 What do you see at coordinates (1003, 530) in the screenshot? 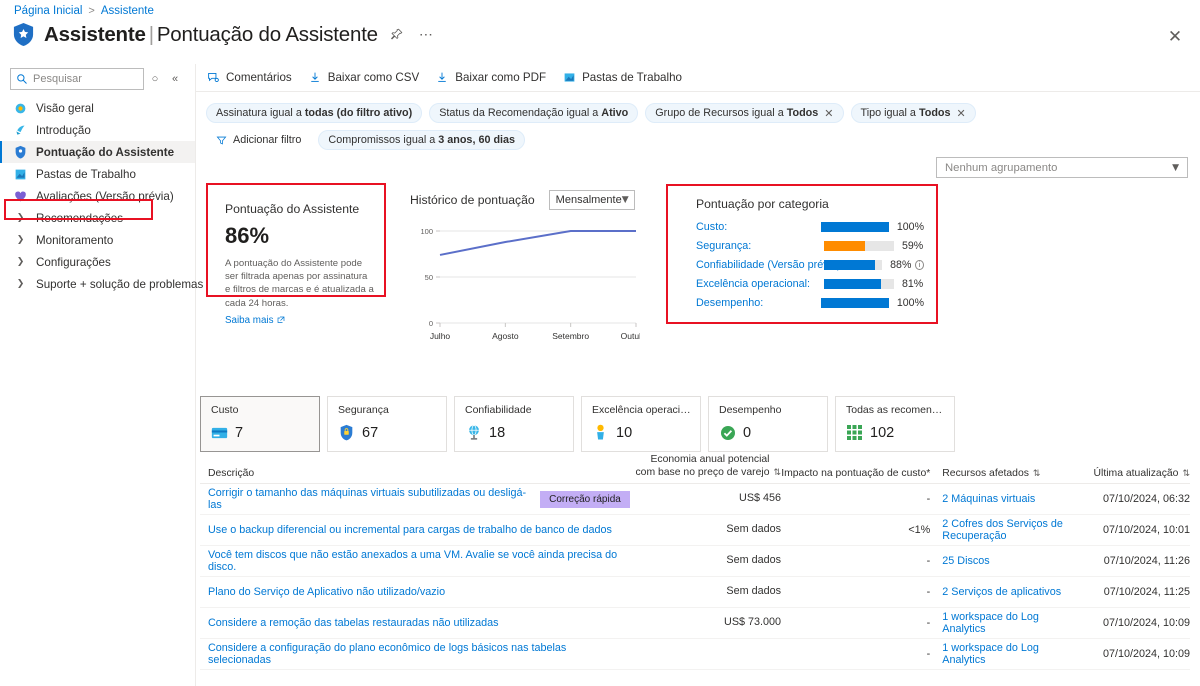
I see `affected-resources-link: 2 Cofres dos Serviços de Recuperação` at bounding box center [1003, 530].